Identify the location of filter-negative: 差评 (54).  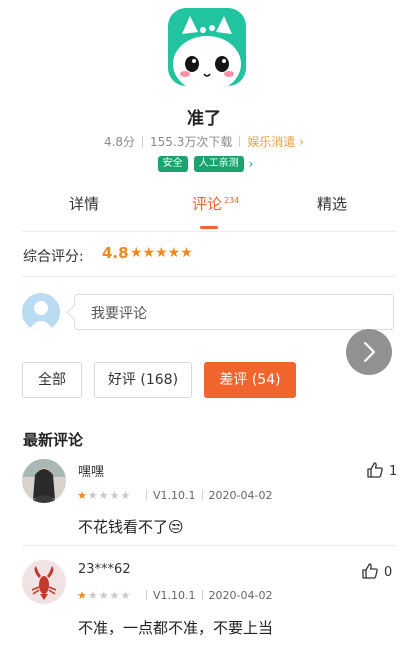
(250, 380).